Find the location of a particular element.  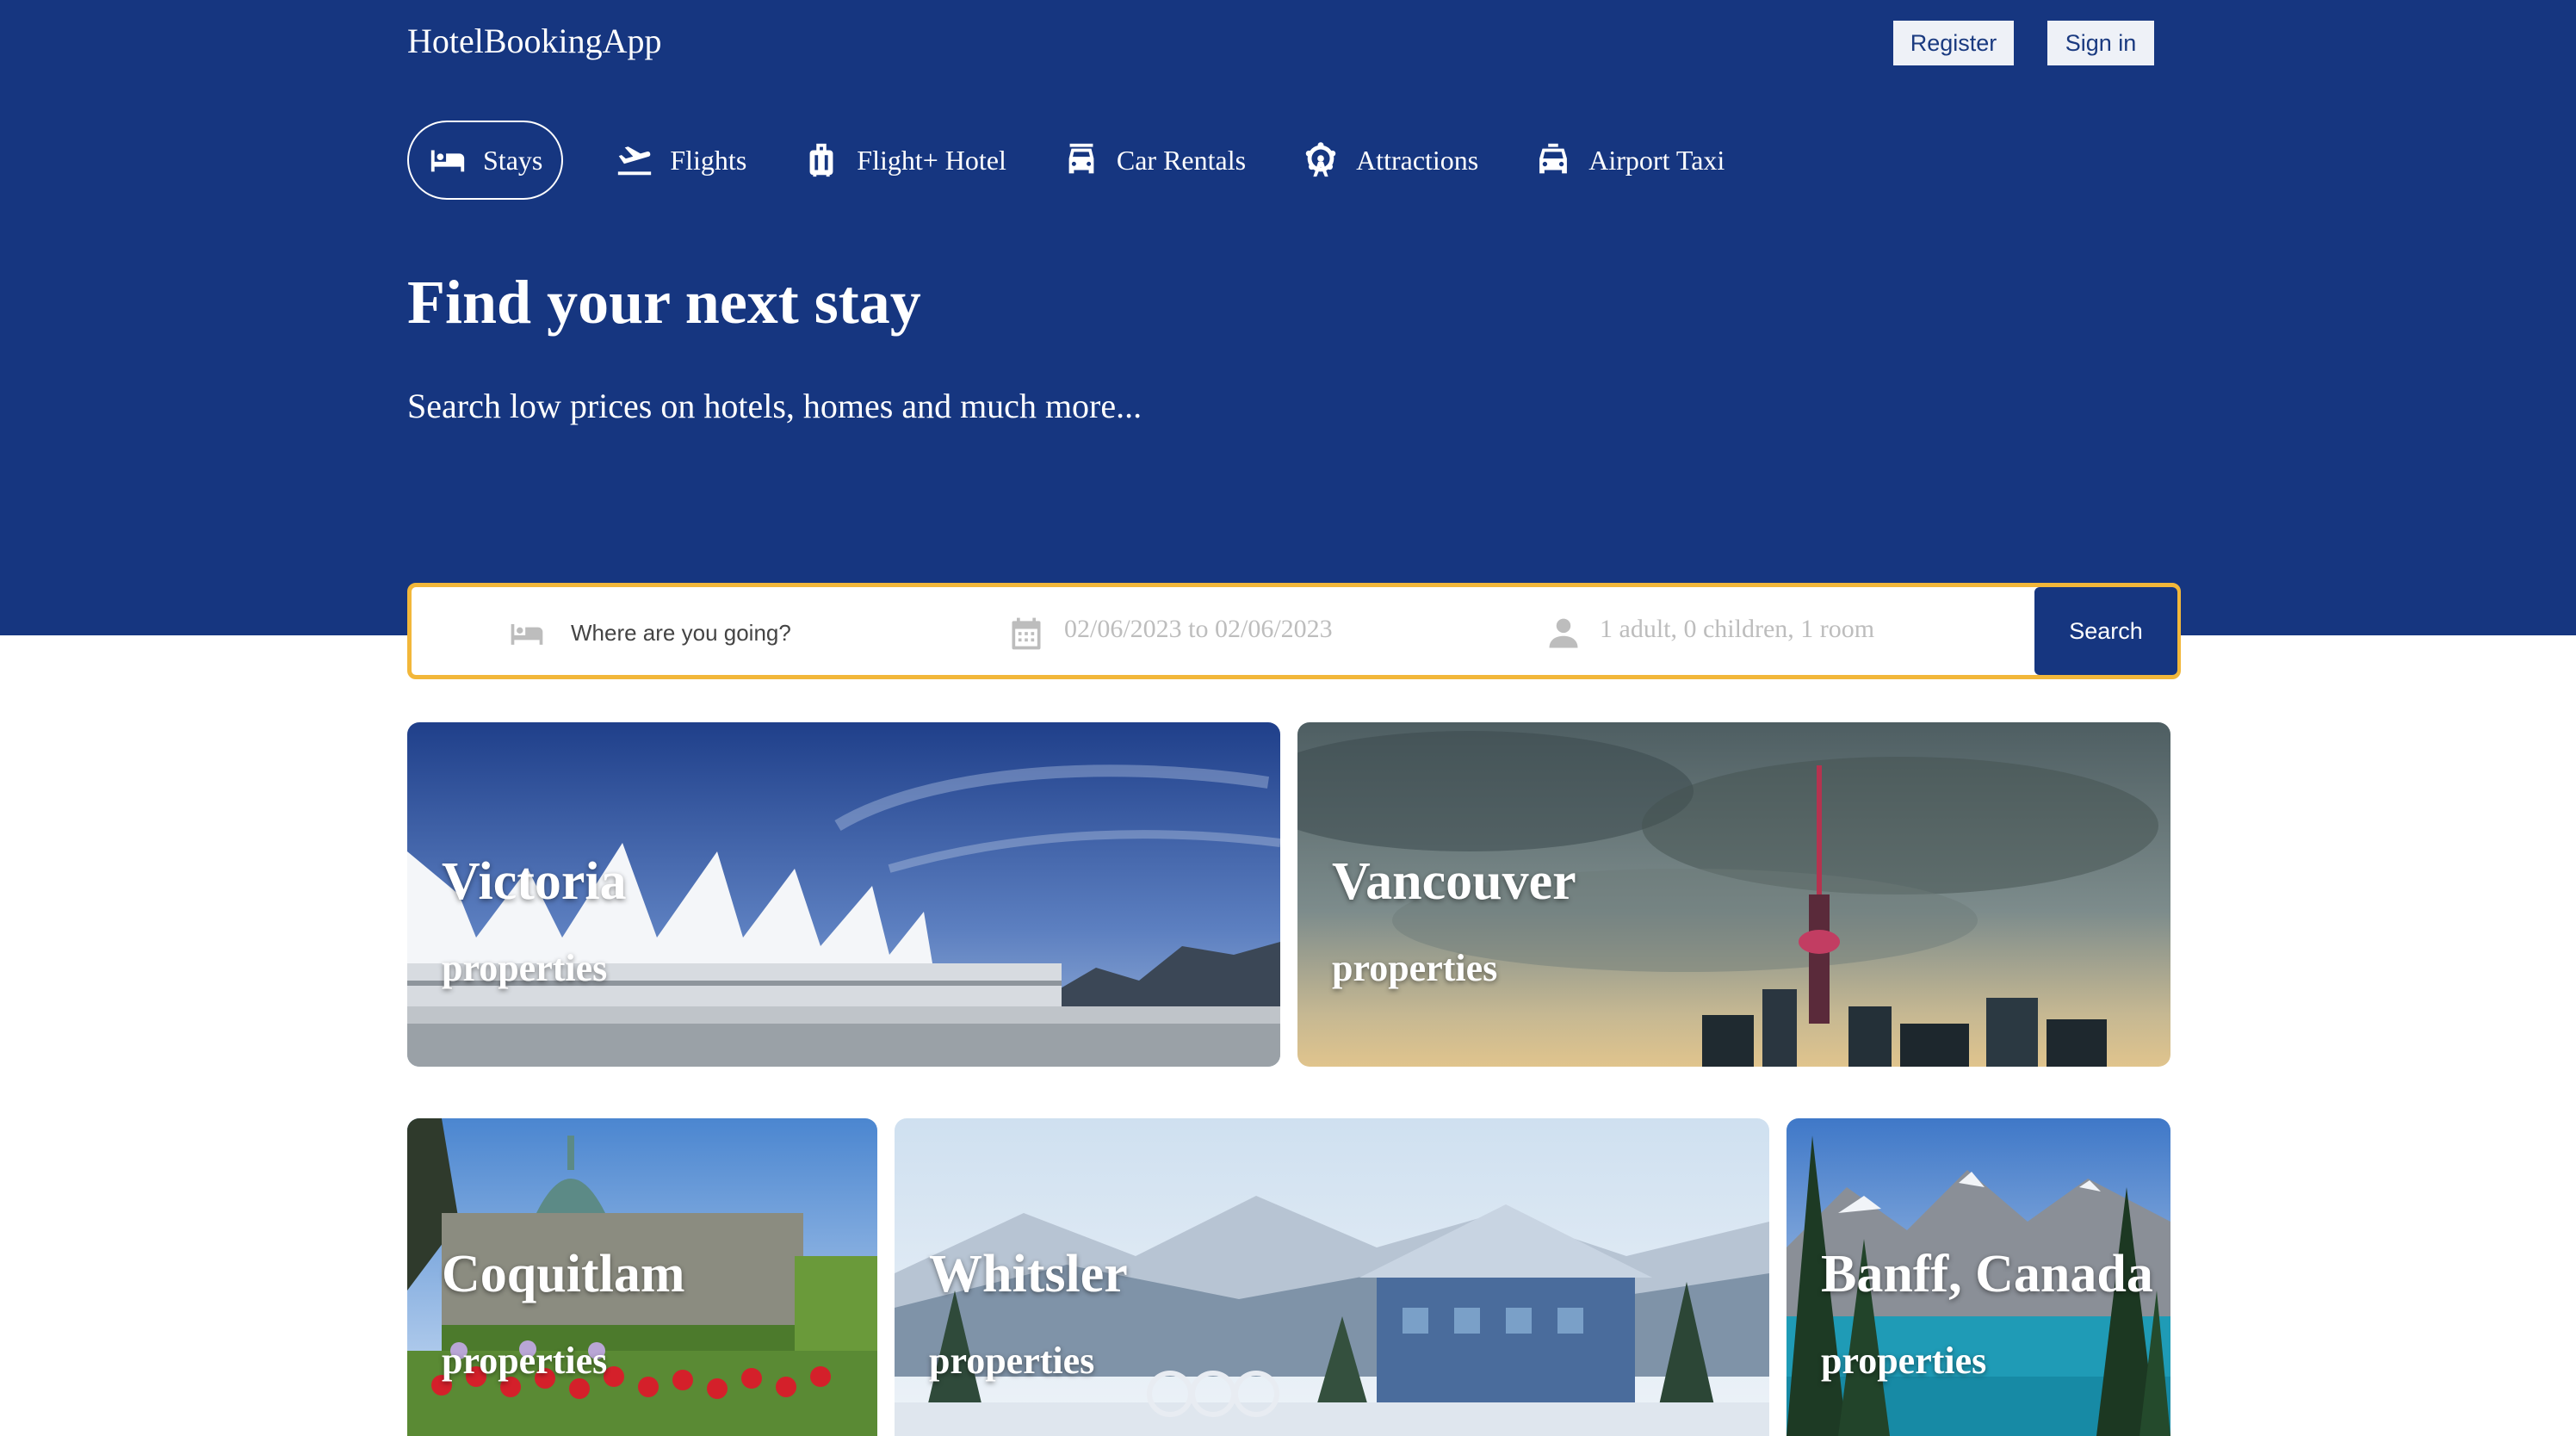

nav-label: Flights is located at coordinates (709, 160).